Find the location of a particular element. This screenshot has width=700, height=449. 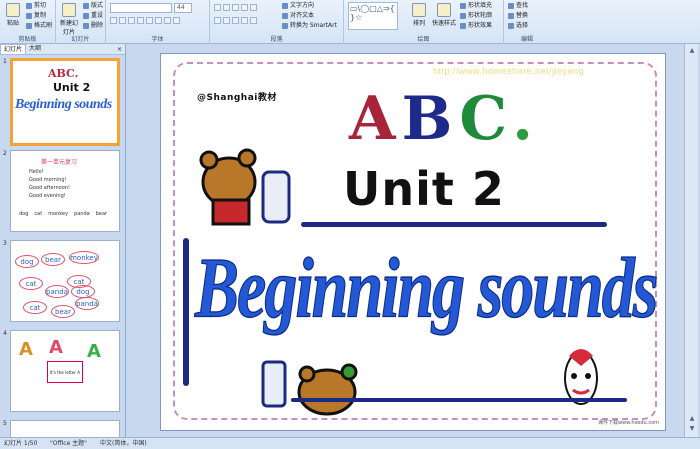

align-right-button is located at coordinates (235, 20).